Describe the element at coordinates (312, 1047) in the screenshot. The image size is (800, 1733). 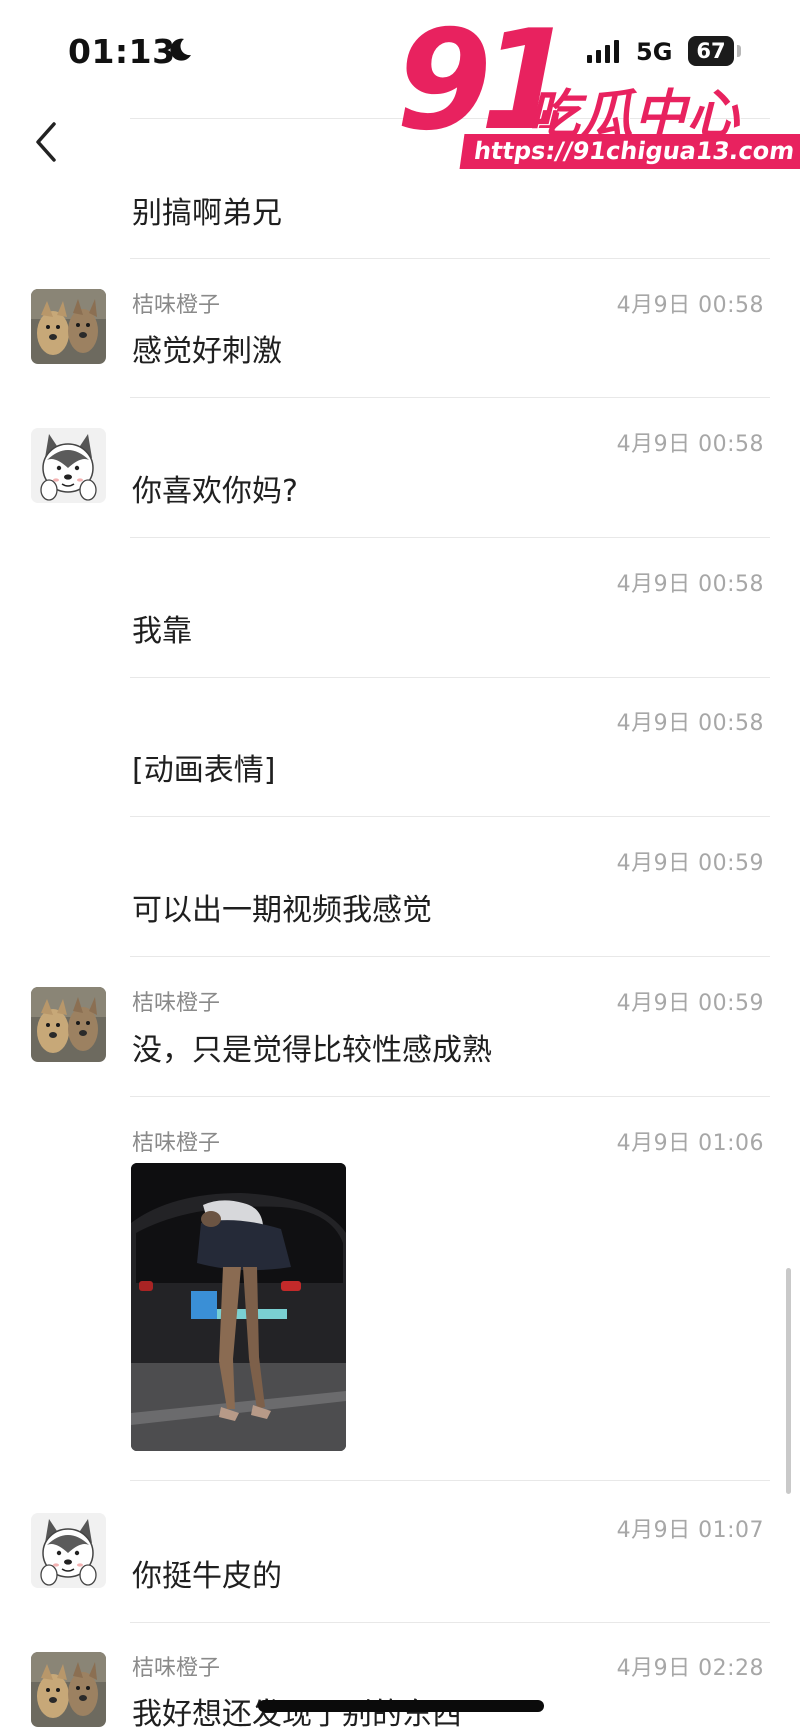
I see `message-text: 没，只是觉得比较性感成熟` at that location.